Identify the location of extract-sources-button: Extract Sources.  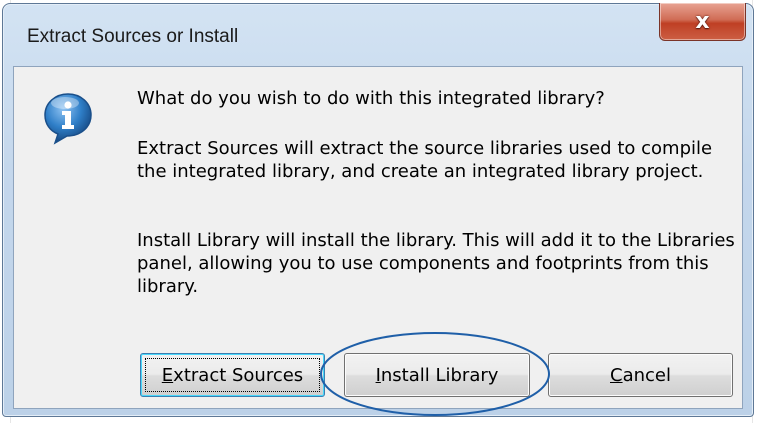
(232, 375).